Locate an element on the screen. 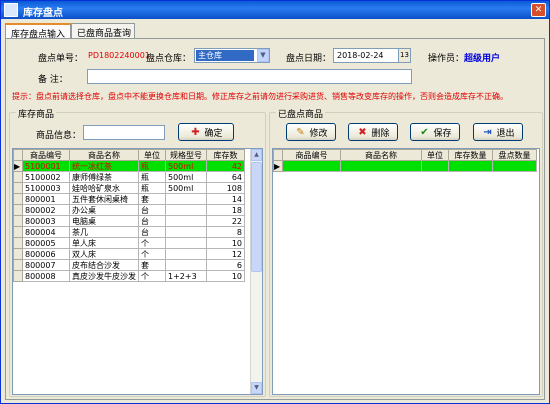 Image resolution: width=550 pixels, height=404 pixels. chevron-down-icon: ▼ is located at coordinates (263, 55).